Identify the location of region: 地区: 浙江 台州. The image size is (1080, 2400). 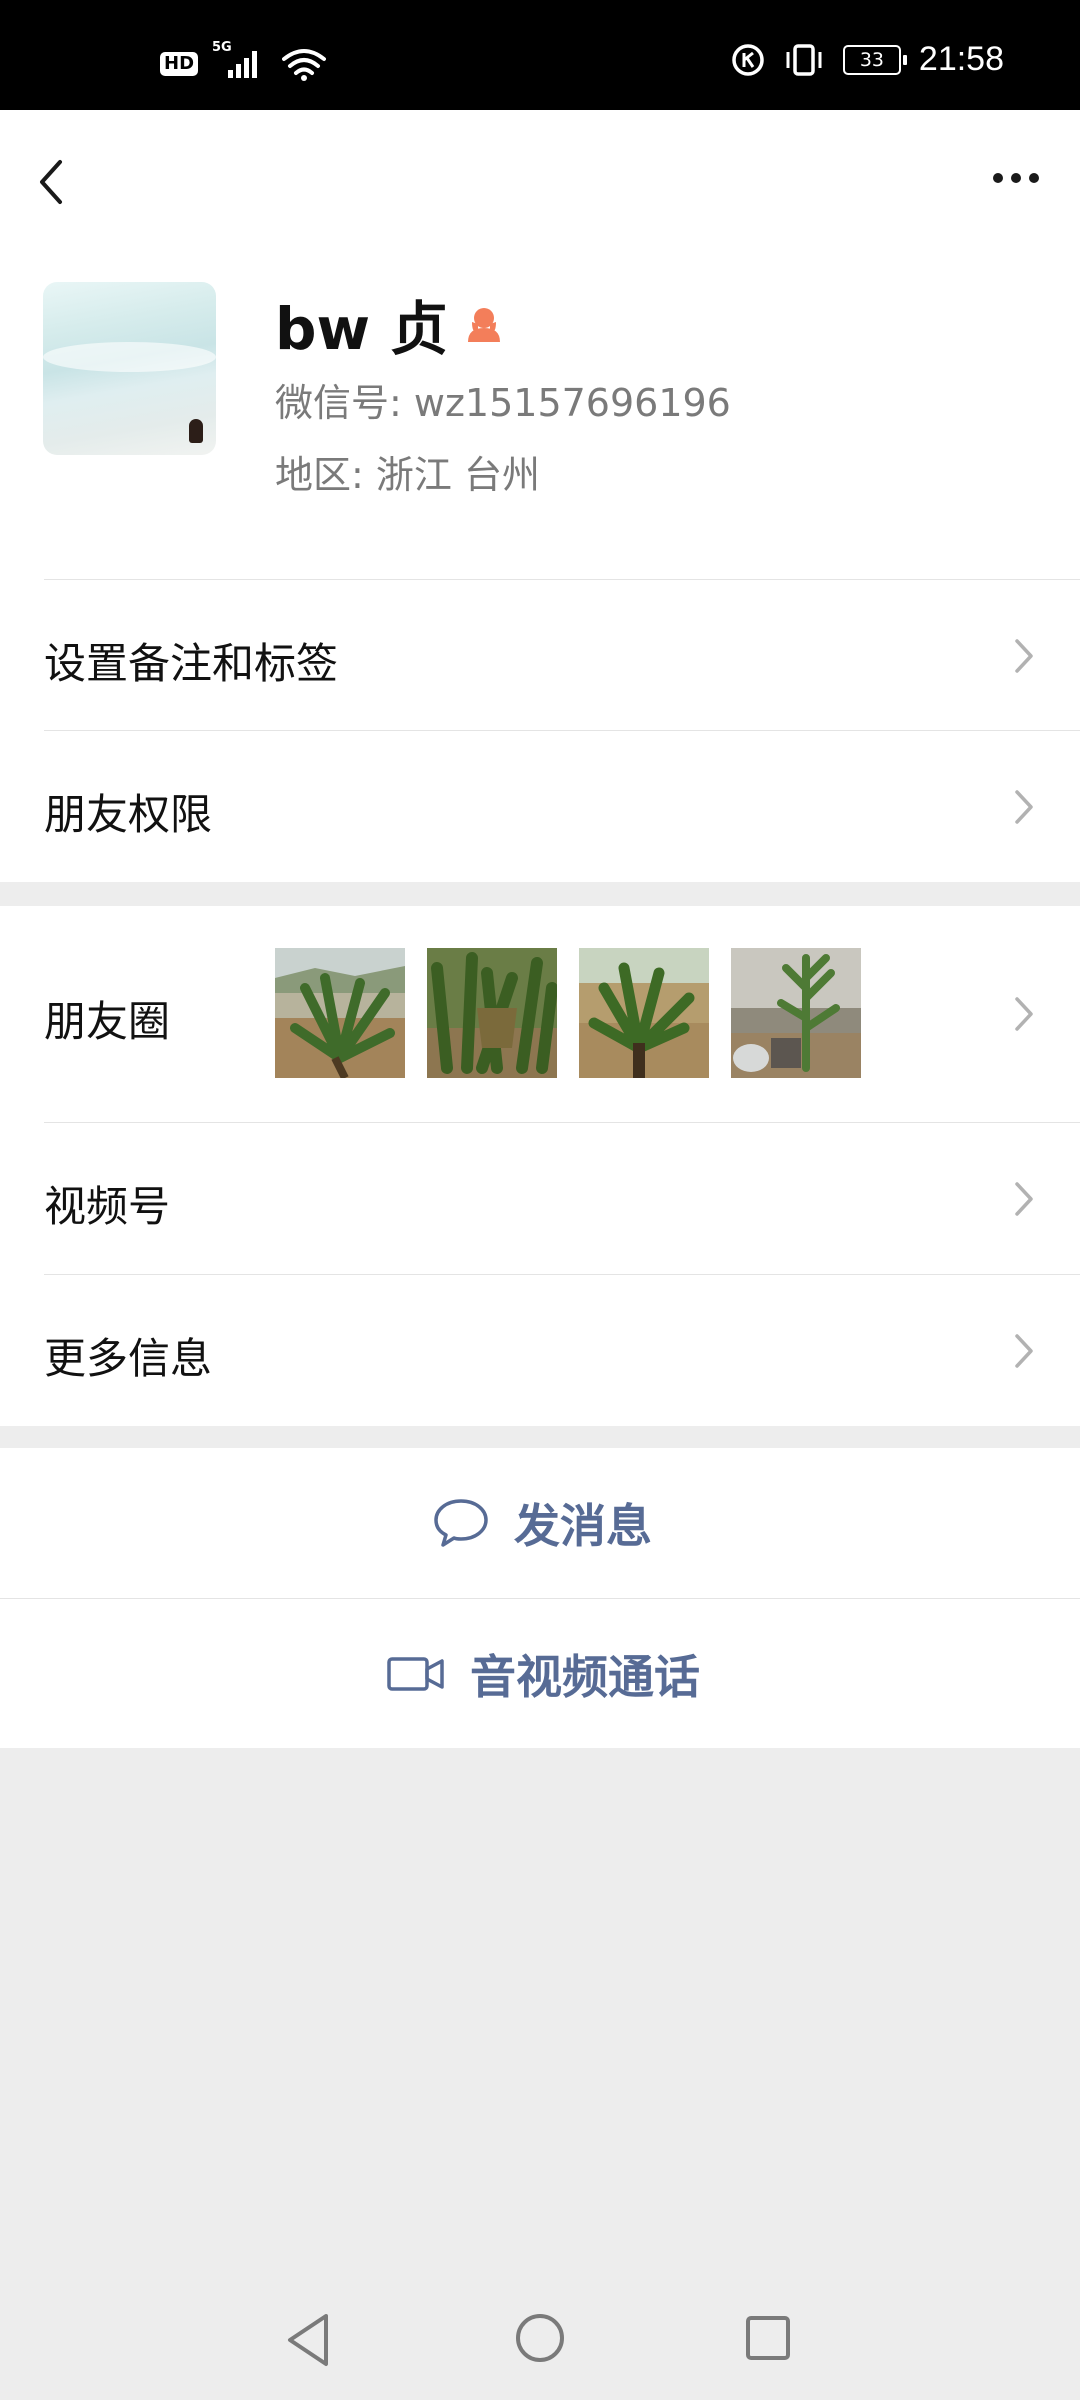
(407, 475).